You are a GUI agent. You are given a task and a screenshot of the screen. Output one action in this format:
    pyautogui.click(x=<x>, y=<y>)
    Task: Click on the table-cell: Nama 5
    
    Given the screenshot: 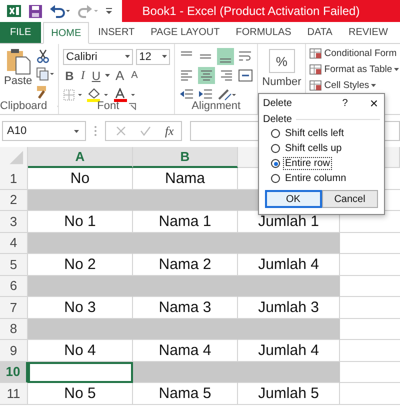 What is the action you would take?
    pyautogui.click(x=185, y=393)
    